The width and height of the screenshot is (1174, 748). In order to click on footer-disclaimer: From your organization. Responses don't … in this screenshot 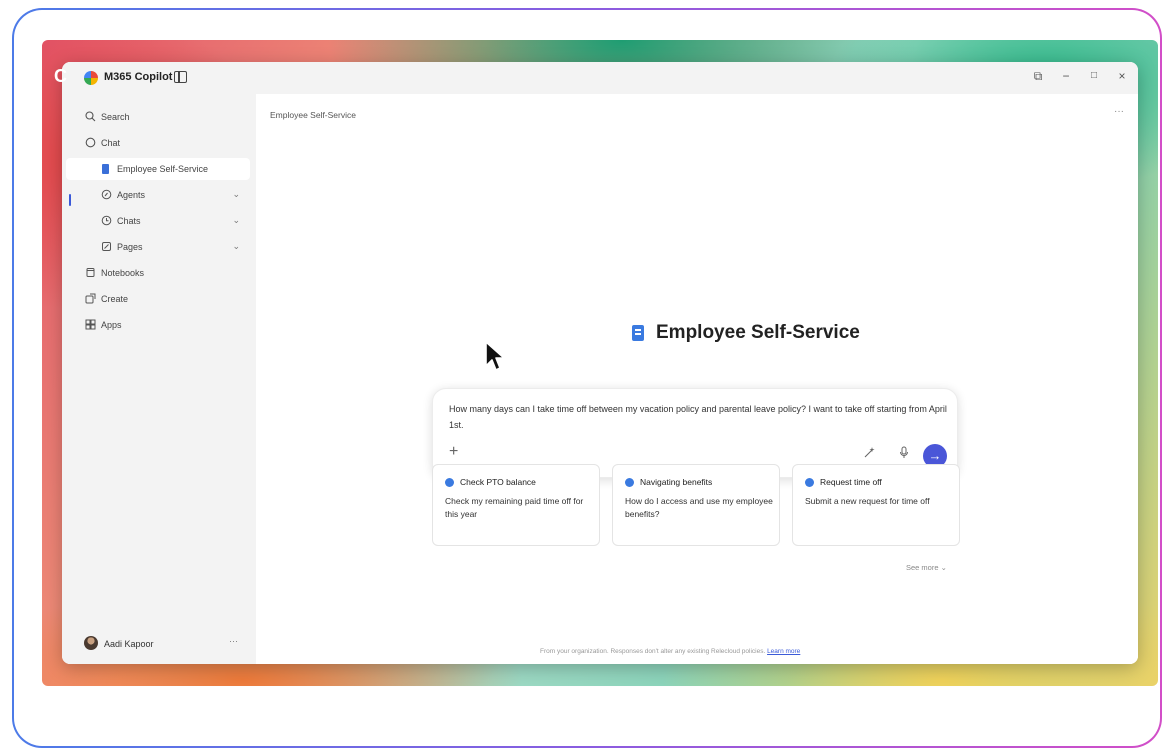, I will do `click(670, 651)`.